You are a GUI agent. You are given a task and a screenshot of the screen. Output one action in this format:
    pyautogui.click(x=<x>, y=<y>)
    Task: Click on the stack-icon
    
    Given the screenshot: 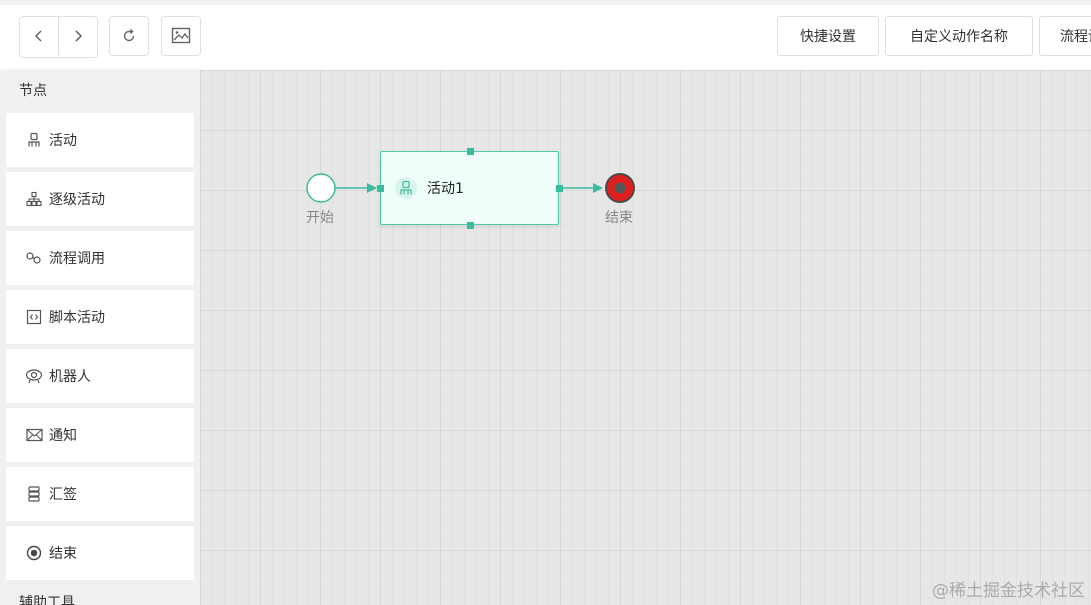 What is the action you would take?
    pyautogui.click(x=34, y=494)
    